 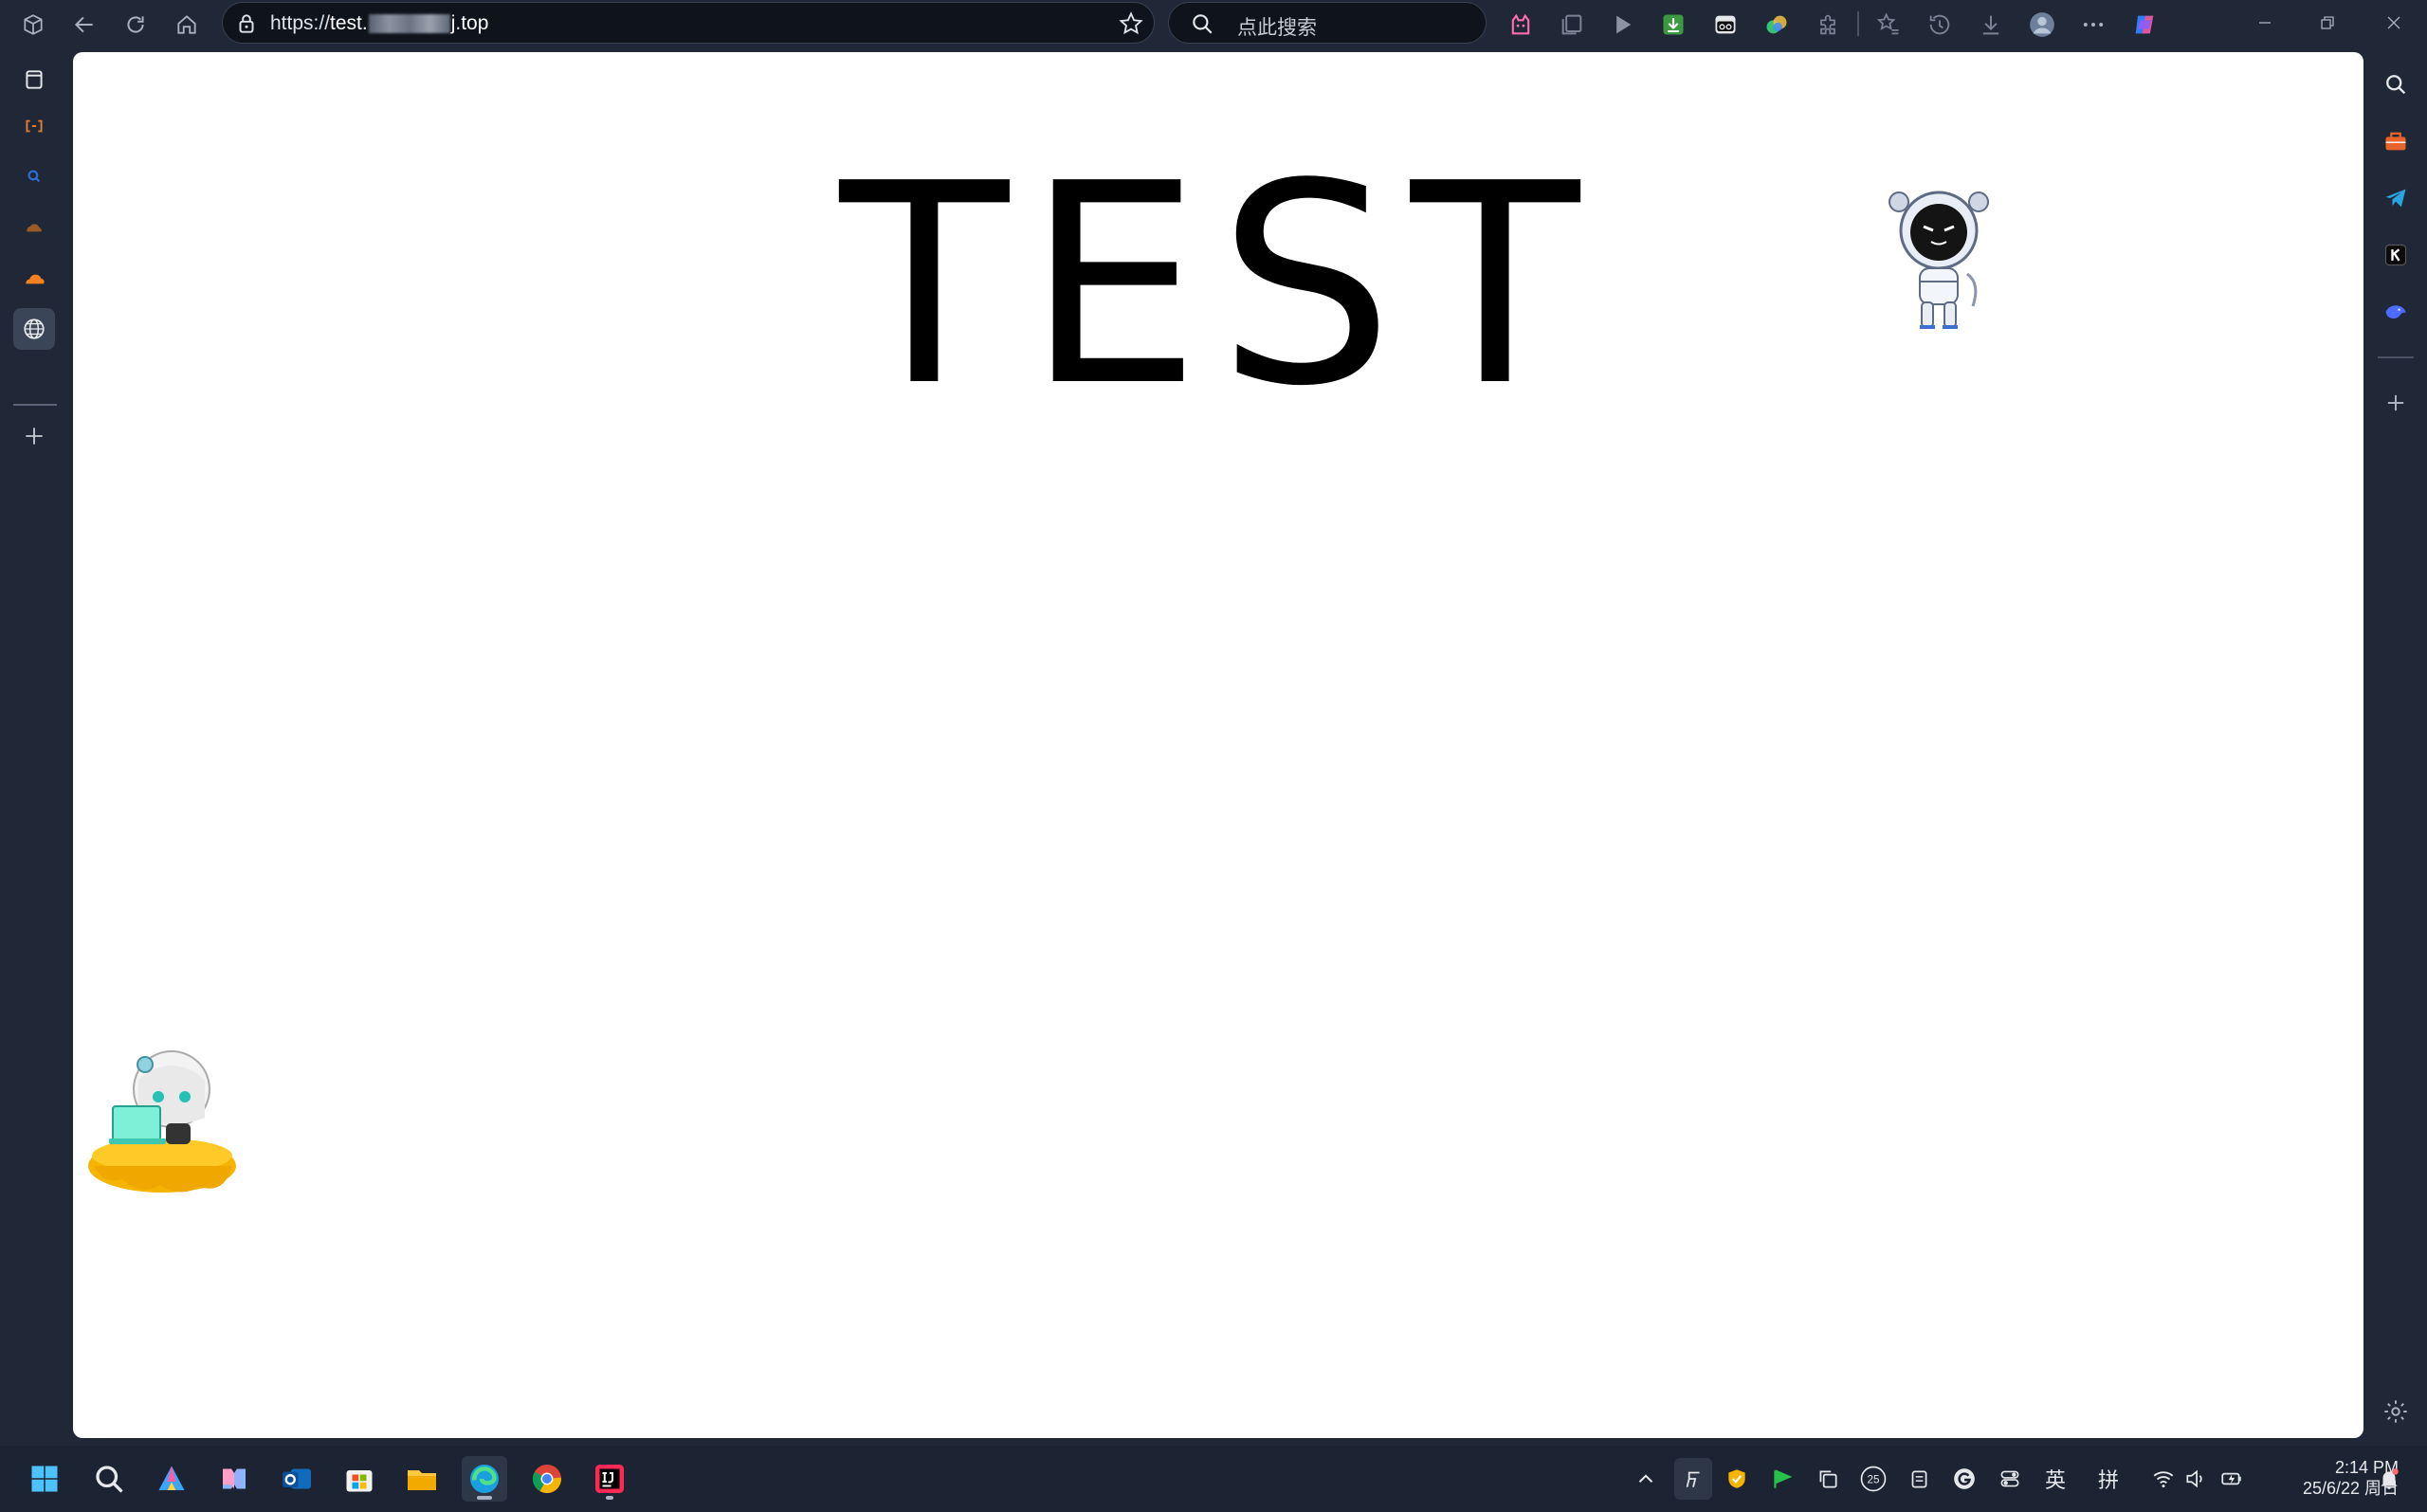 I want to click on copilot-button, so click(x=2144, y=25).